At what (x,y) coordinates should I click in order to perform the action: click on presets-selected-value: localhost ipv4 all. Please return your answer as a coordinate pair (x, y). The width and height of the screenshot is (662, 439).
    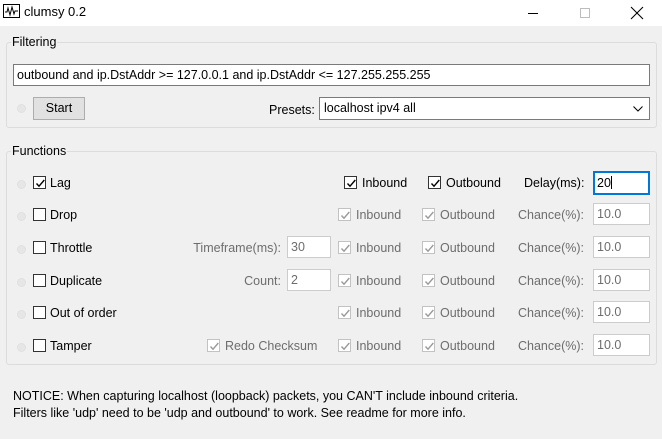
    Looking at the image, I should click on (370, 108).